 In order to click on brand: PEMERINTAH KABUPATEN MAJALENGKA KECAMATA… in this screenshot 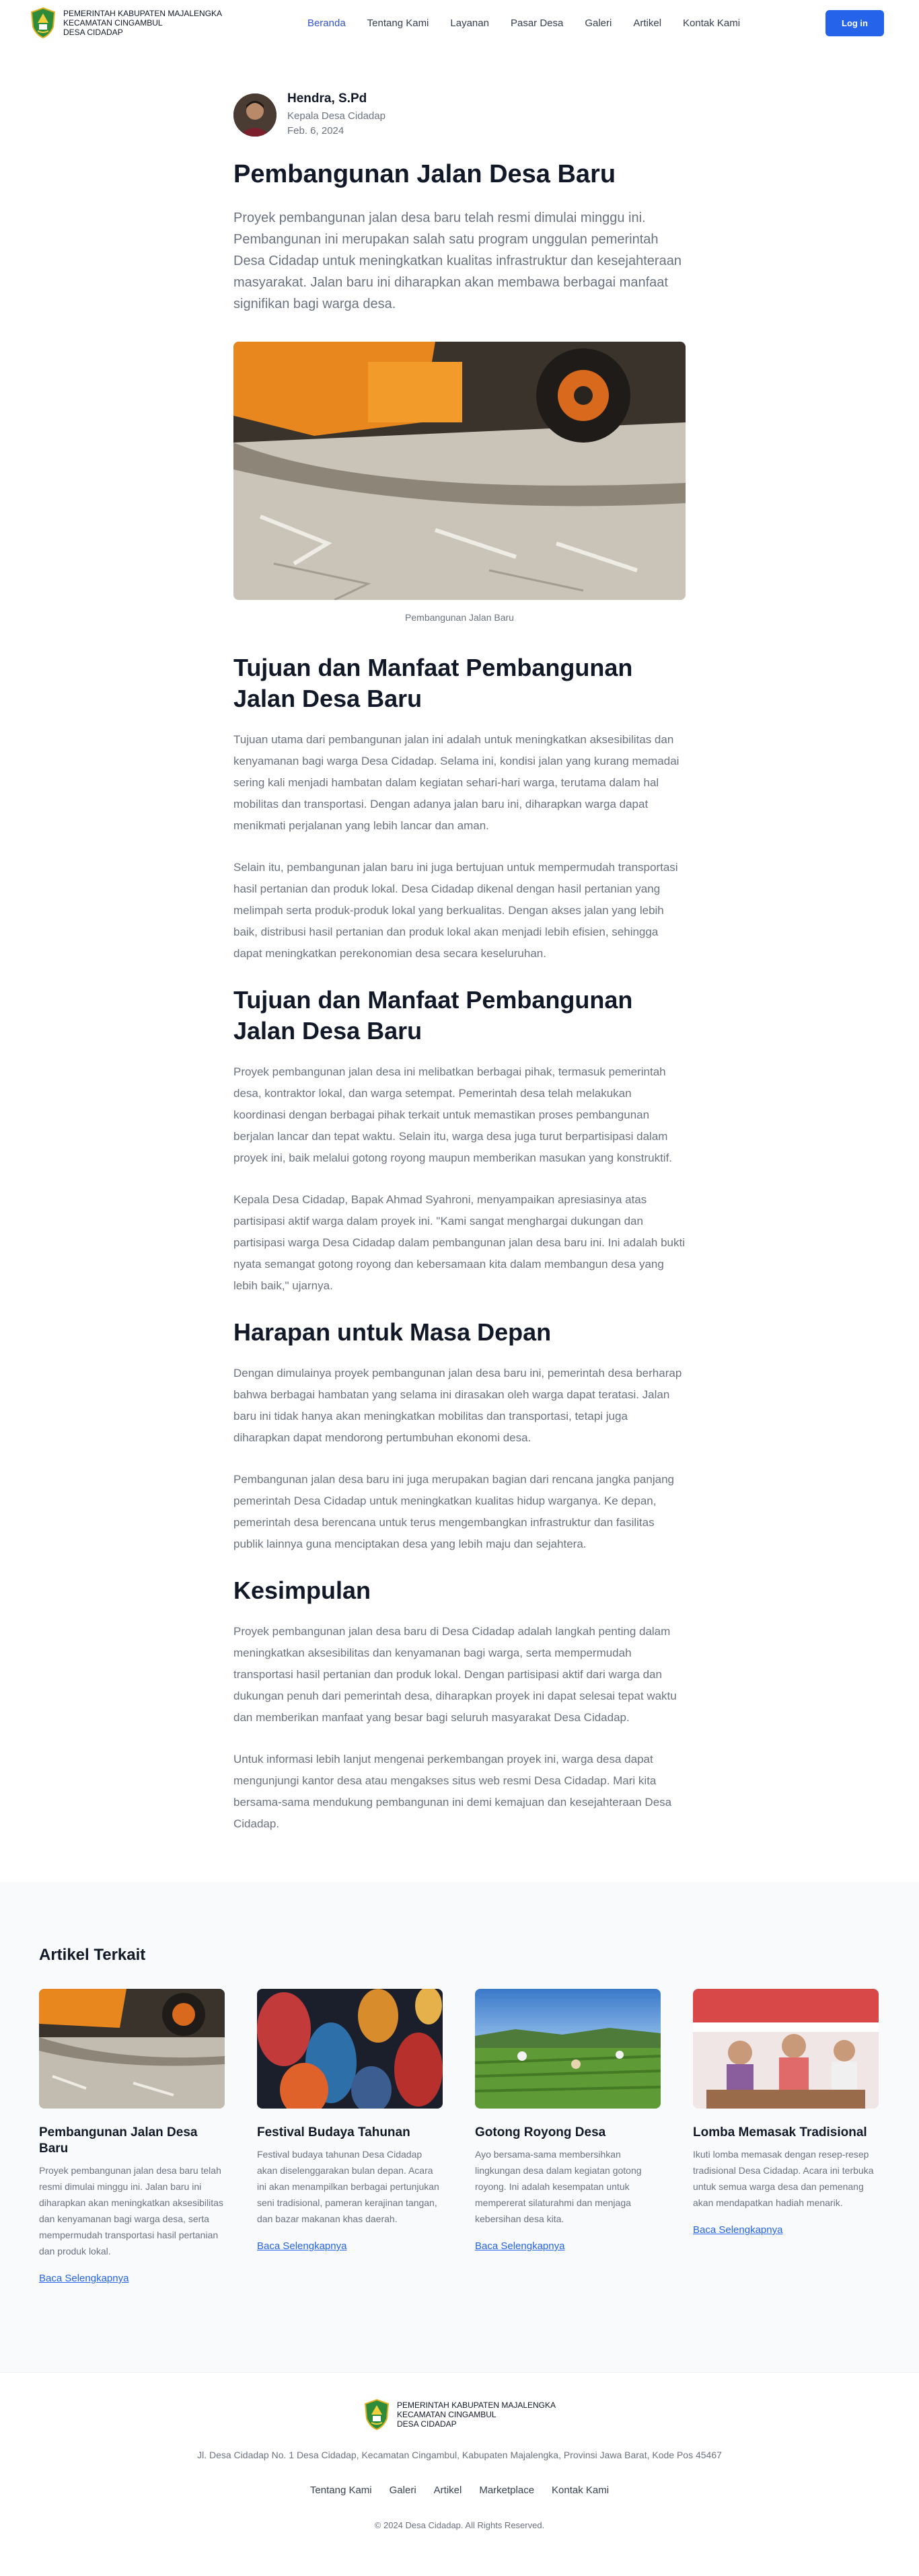, I will do `click(126, 23)`.